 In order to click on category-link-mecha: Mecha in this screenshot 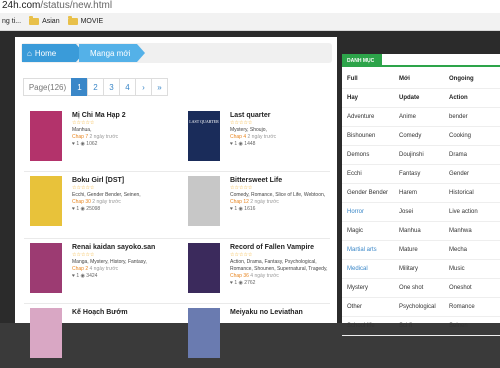, I will do `click(458, 250)`.